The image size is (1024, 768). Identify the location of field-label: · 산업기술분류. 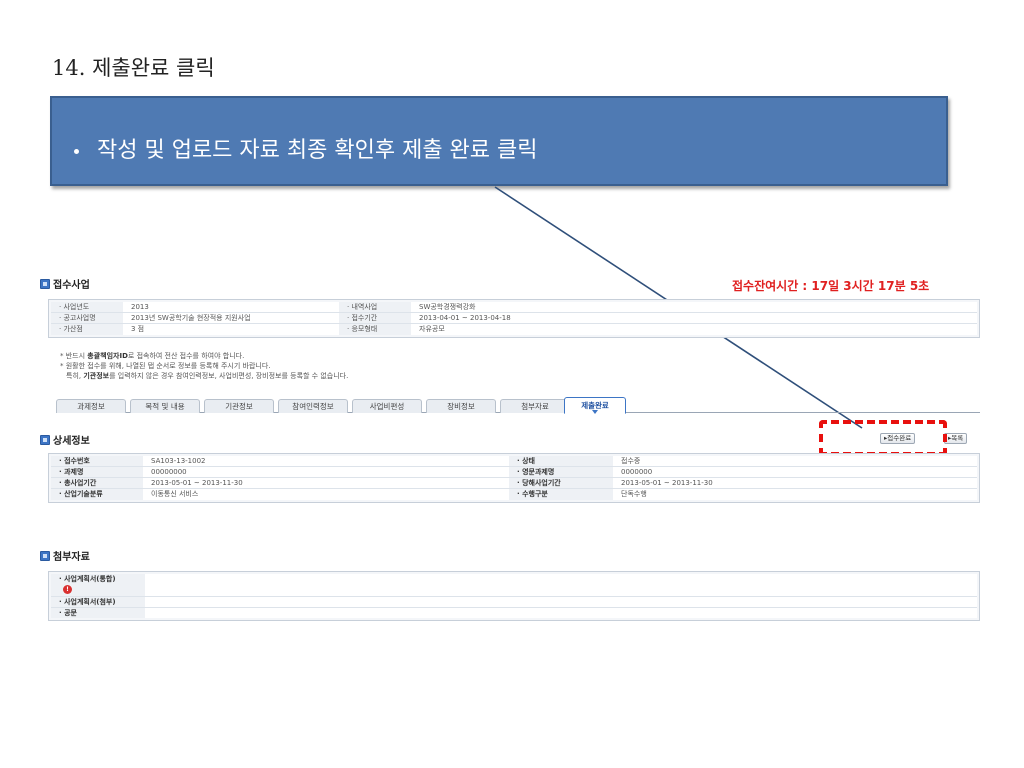
(97, 494).